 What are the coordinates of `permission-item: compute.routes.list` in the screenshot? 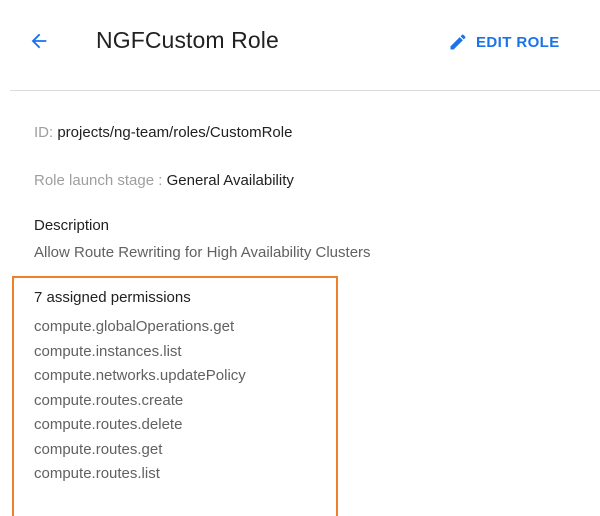 It's located at (97, 473).